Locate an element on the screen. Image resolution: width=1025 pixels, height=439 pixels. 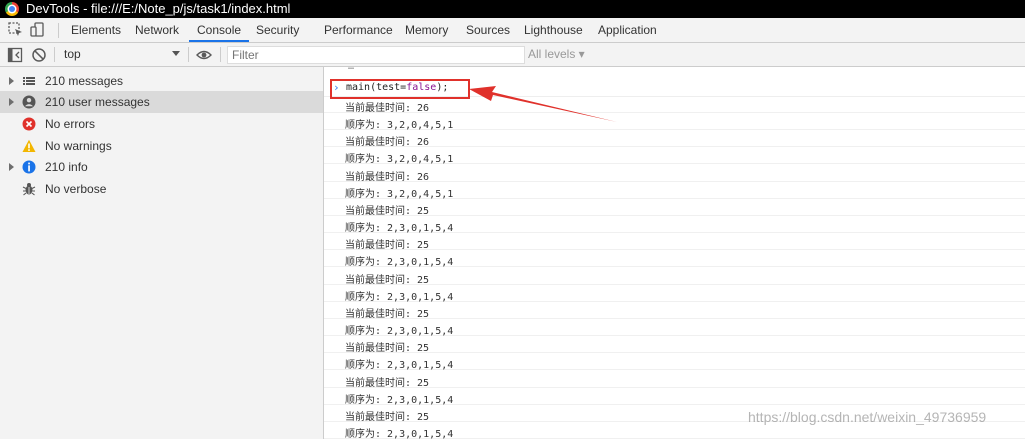
watermark: https://blog.csdn.net/weixin_49736959 is located at coordinates (867, 417).